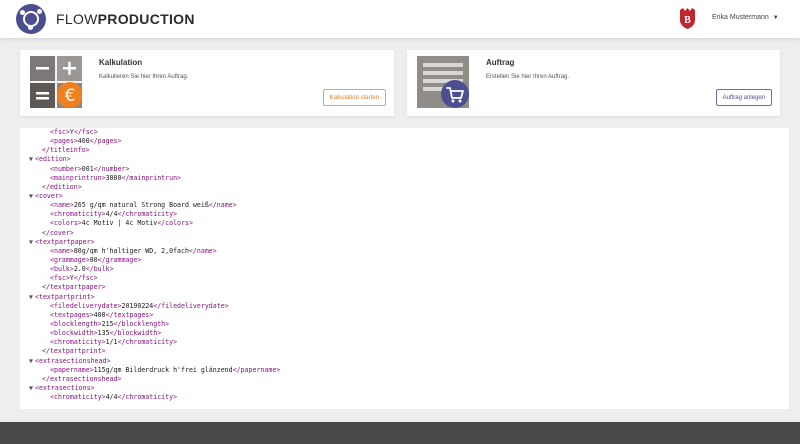 The width and height of the screenshot is (800, 444). I want to click on xml-open-tag: <extrasections>, so click(65, 387).